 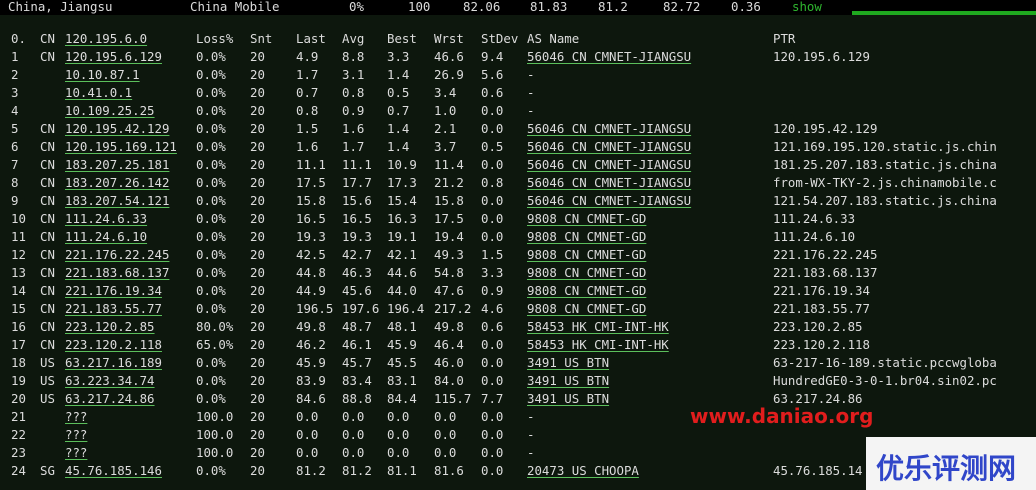 I want to click on avg-value: 11.1, so click(x=357, y=164).